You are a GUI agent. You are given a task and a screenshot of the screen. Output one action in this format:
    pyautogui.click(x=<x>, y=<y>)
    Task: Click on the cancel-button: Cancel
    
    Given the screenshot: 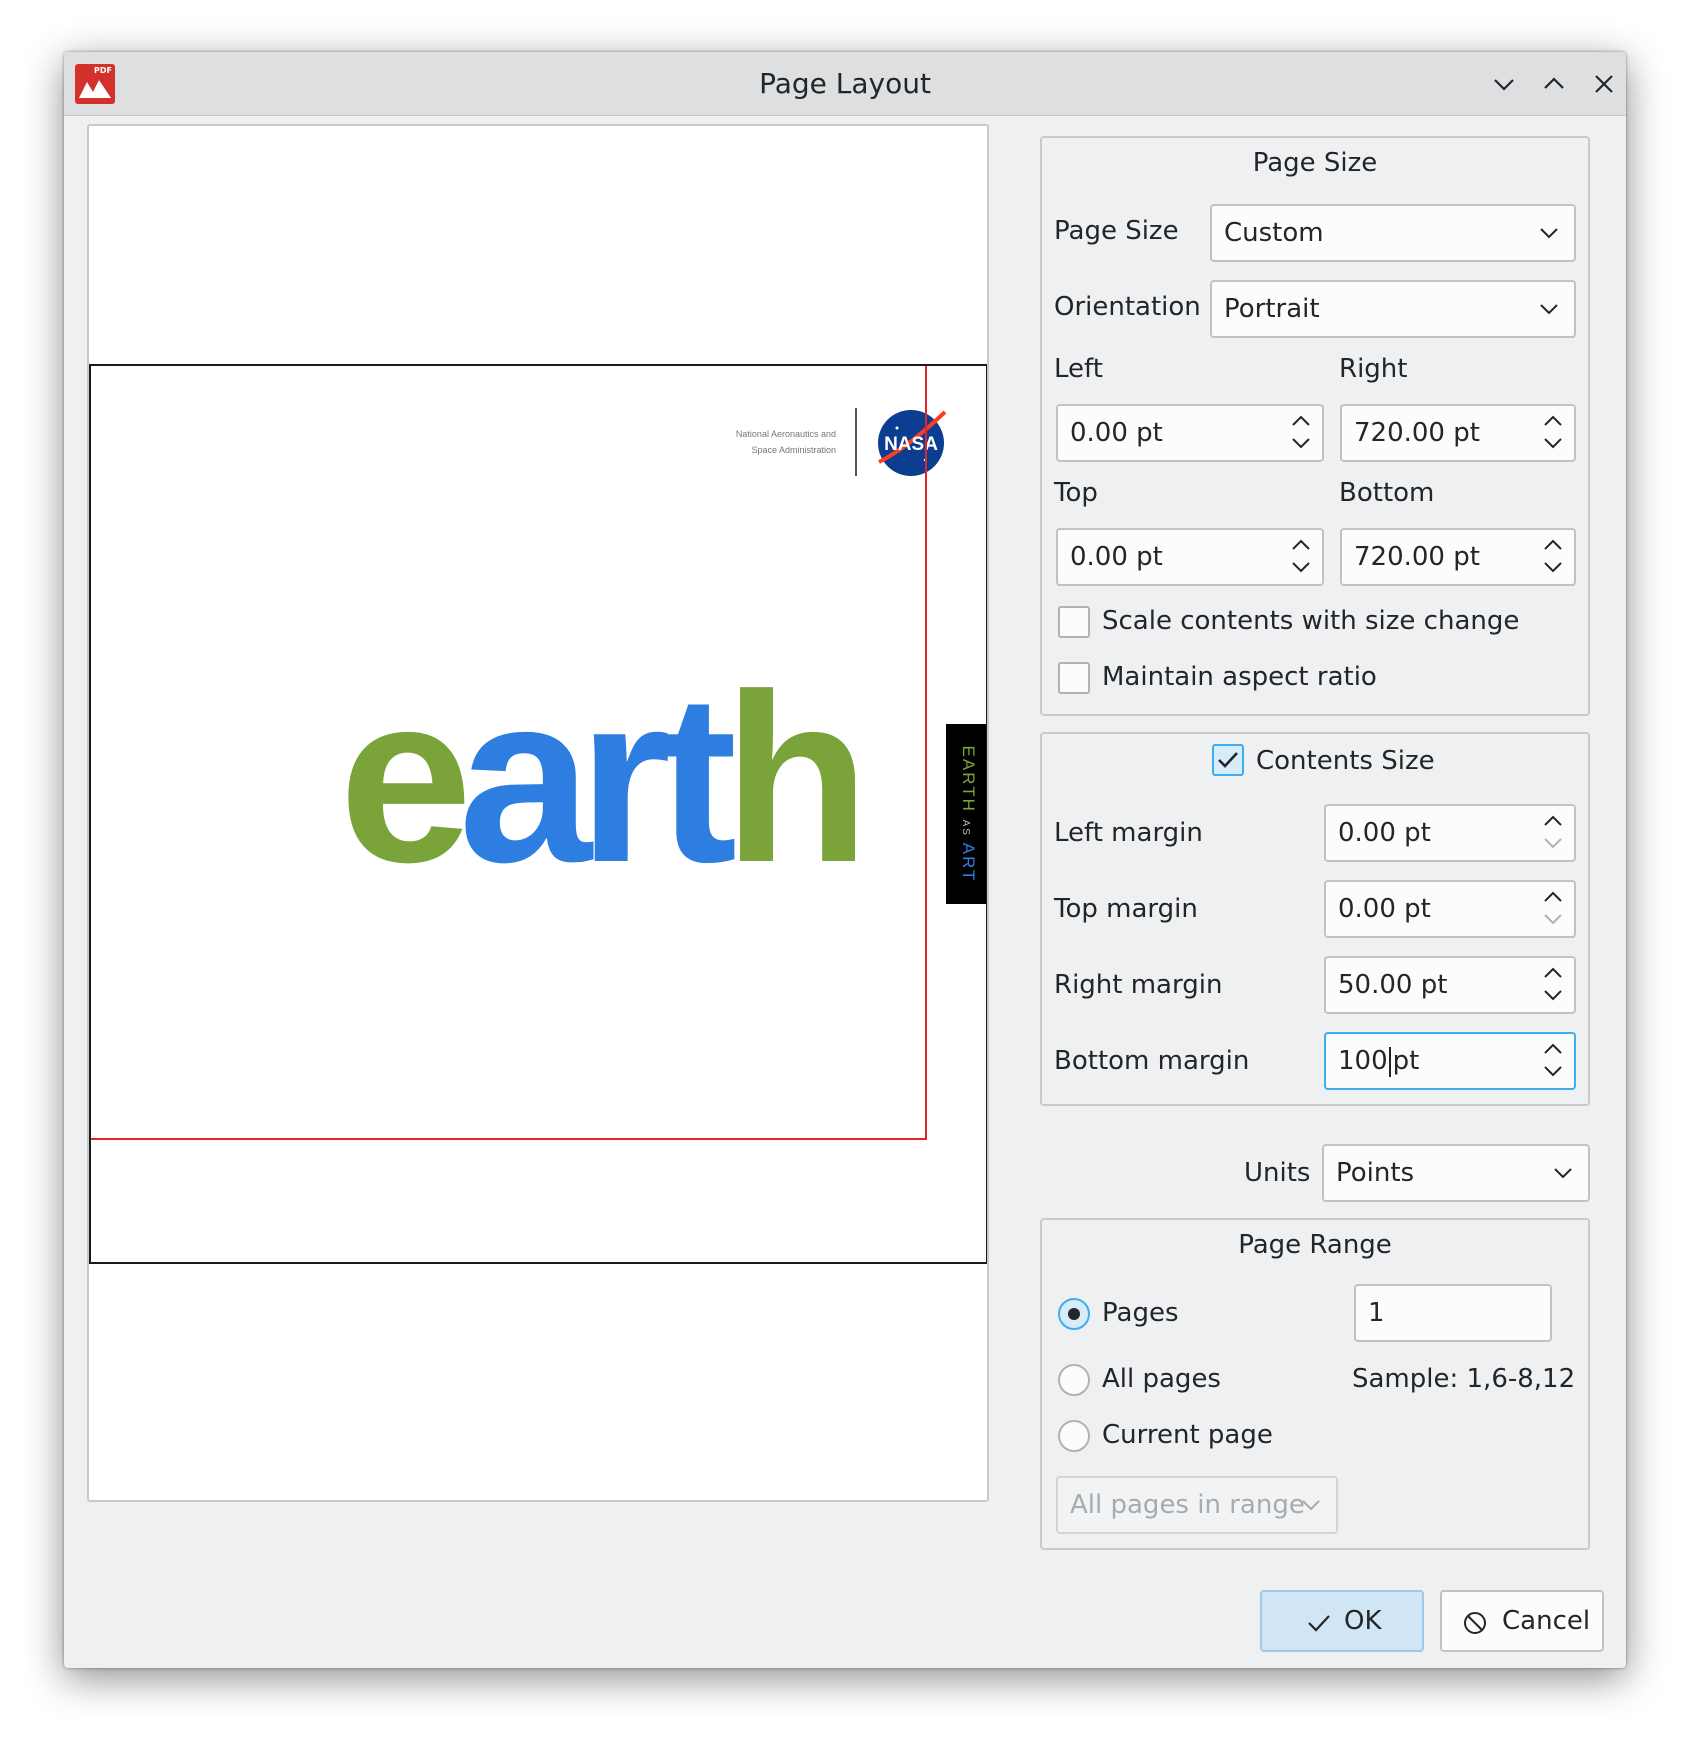 What is the action you would take?
    pyautogui.click(x=1522, y=1621)
    